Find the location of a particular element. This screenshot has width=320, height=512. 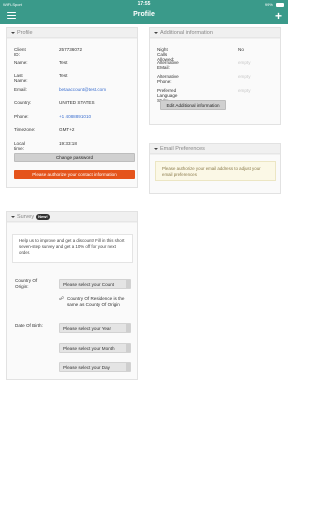

birth-year-select: Please select your Year is located at coordinates (95, 328).